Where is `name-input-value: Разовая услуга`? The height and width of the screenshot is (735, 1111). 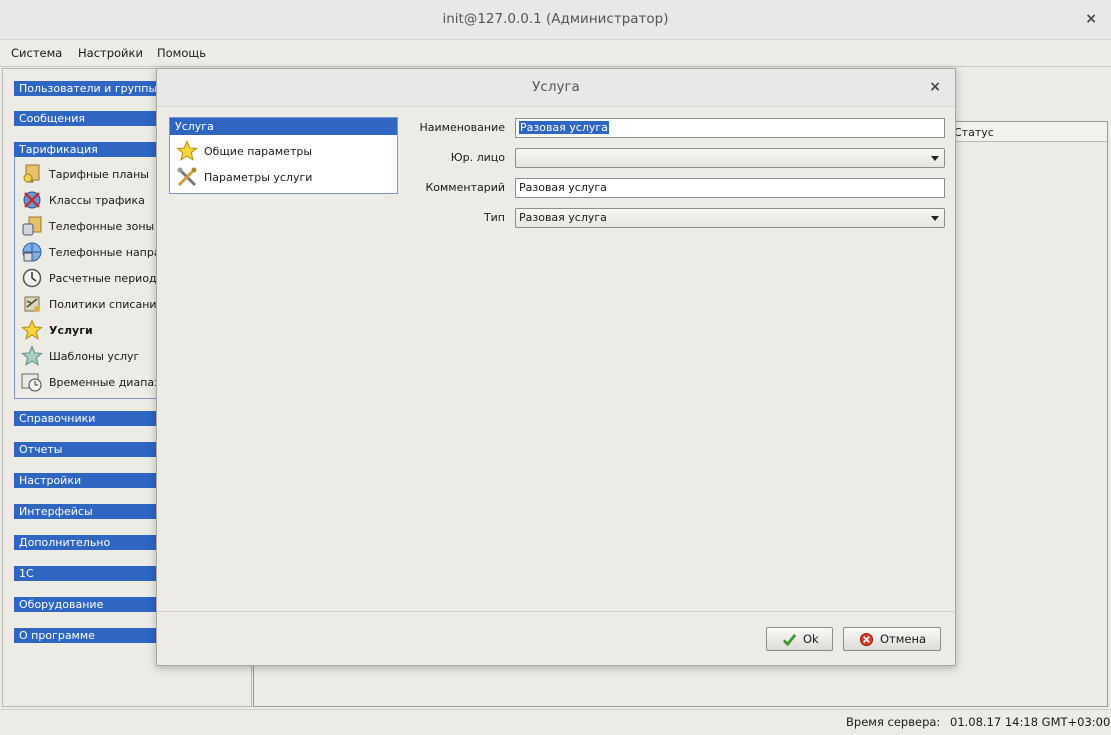
name-input-value: Разовая услуга is located at coordinates (564, 127).